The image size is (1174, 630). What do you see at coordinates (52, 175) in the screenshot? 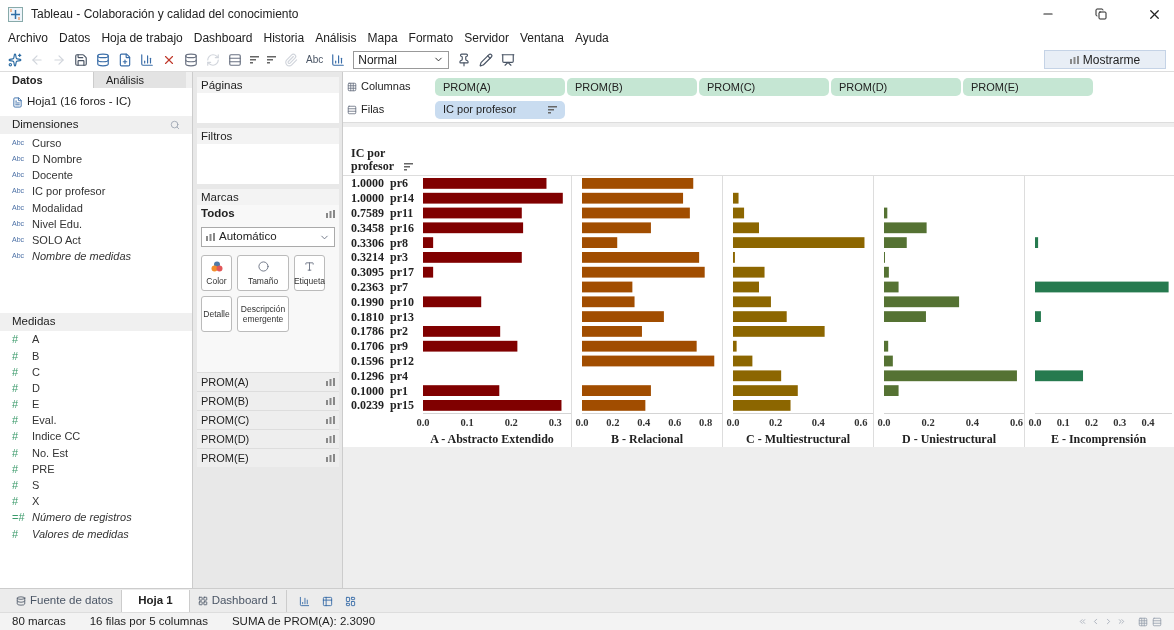
I see `field-item: Docente` at bounding box center [52, 175].